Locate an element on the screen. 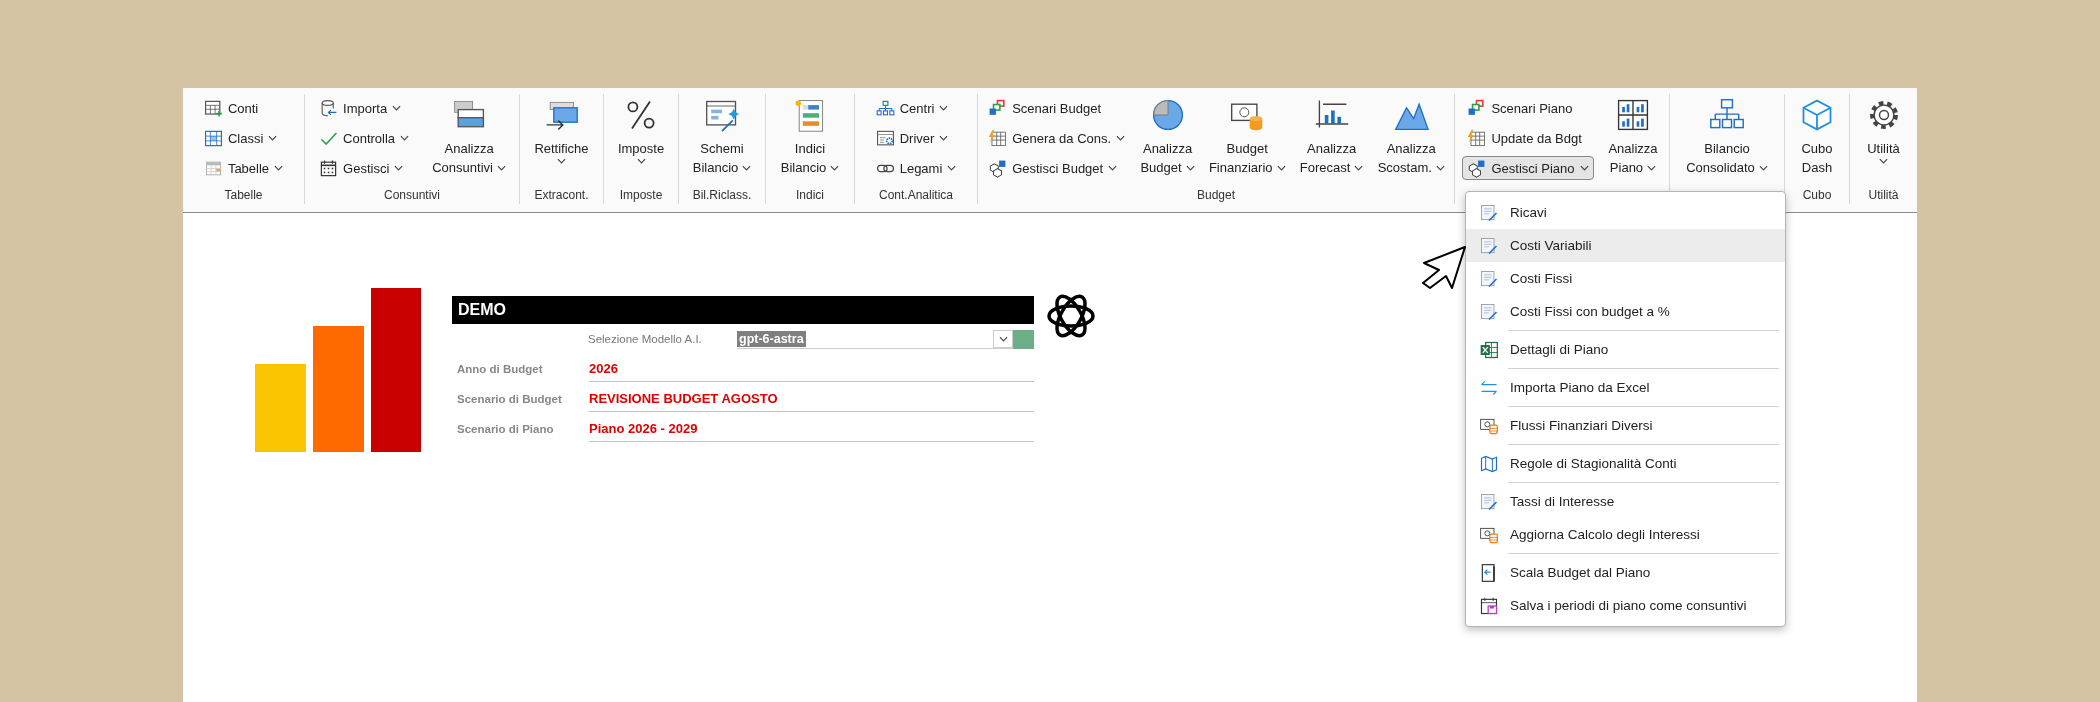 This screenshot has width=2100, height=702. ribbon-button: Analizza Forecast is located at coordinates (1331, 137).